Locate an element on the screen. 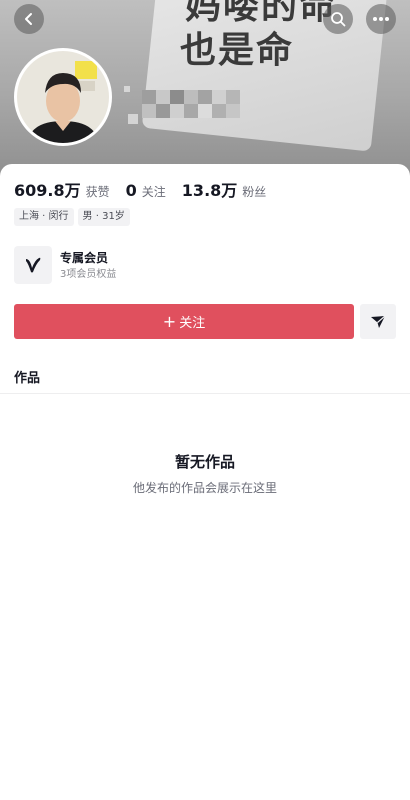 This screenshot has width=410, height=800. name-mosaic is located at coordinates (182, 105).